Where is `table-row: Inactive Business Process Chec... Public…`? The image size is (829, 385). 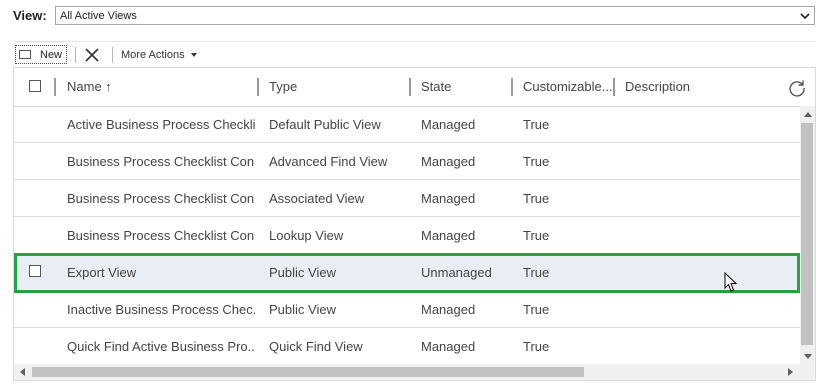 table-row: Inactive Business Process Chec... Public… is located at coordinates (407, 309).